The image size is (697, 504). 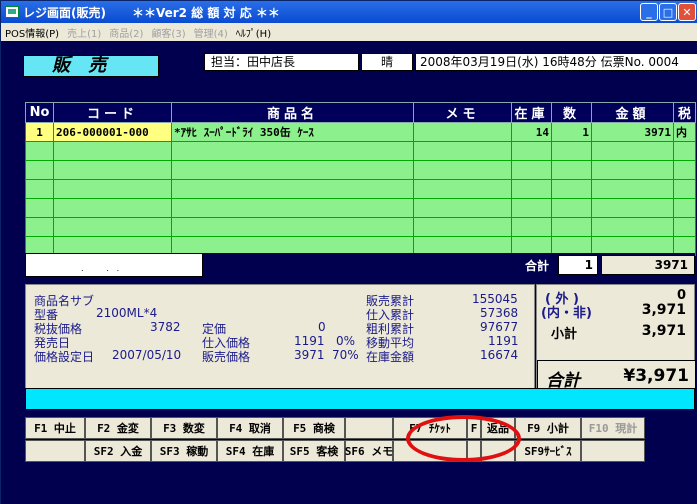 What do you see at coordinates (281, 62) in the screenshot?
I see `staff-field: 担当：田中店長` at bounding box center [281, 62].